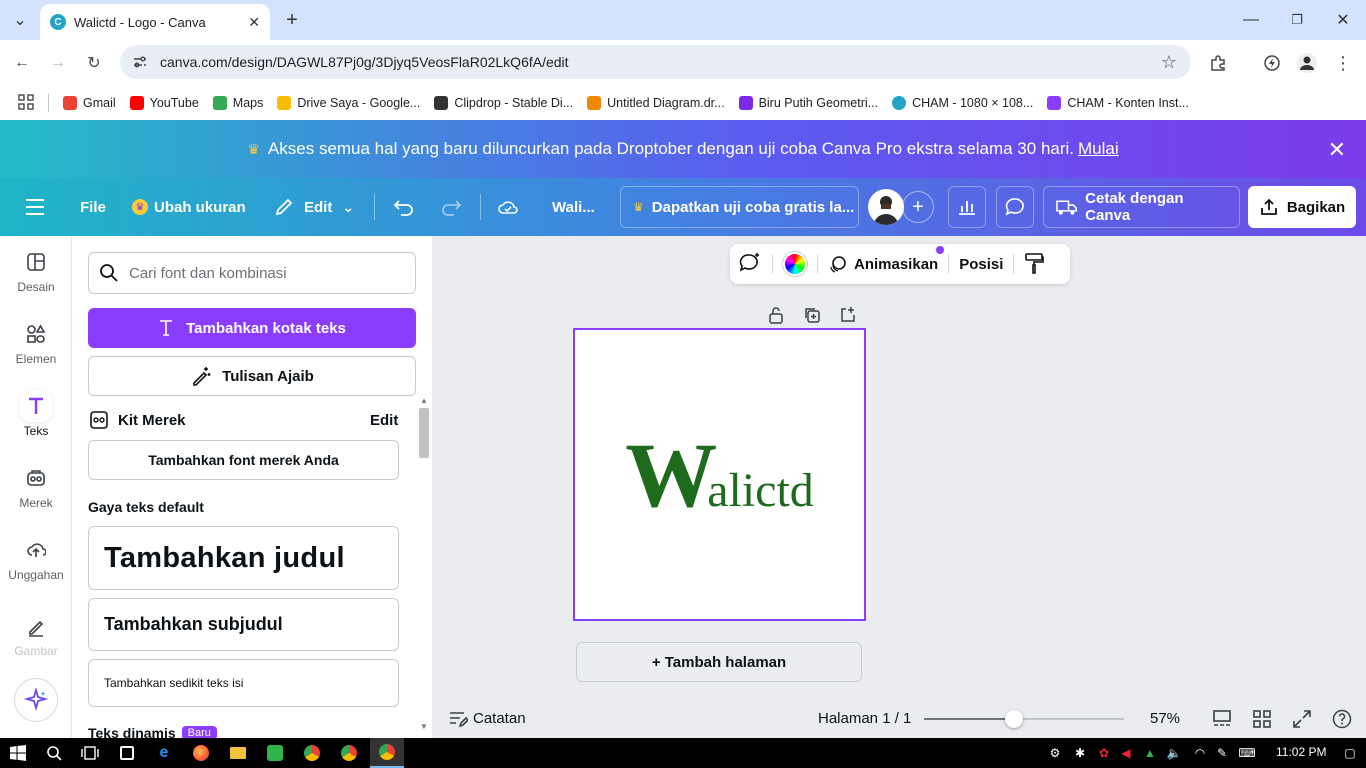 The width and height of the screenshot is (1366, 768). What do you see at coordinates (54, 753) in the screenshot?
I see `taskbar-search-icon` at bounding box center [54, 753].